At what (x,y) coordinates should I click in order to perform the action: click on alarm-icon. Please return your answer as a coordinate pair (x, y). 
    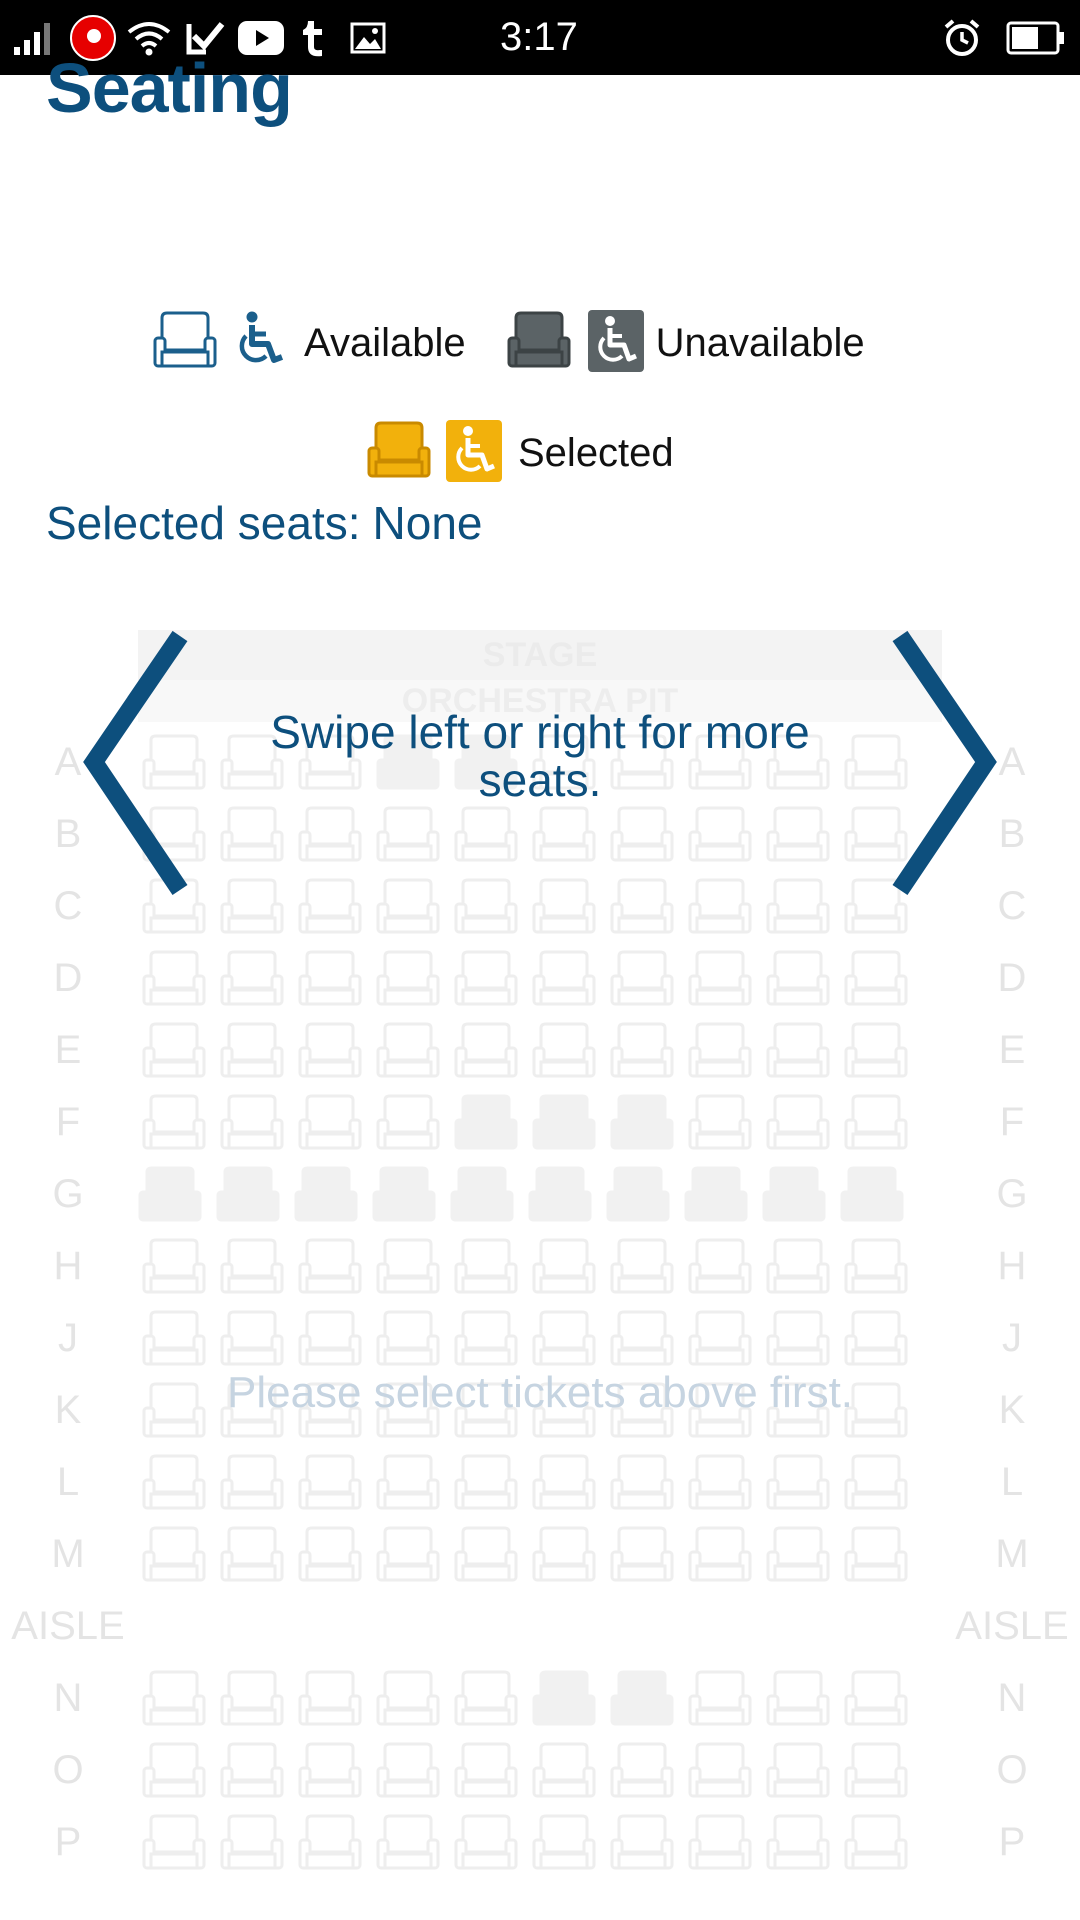
    Looking at the image, I should click on (962, 37).